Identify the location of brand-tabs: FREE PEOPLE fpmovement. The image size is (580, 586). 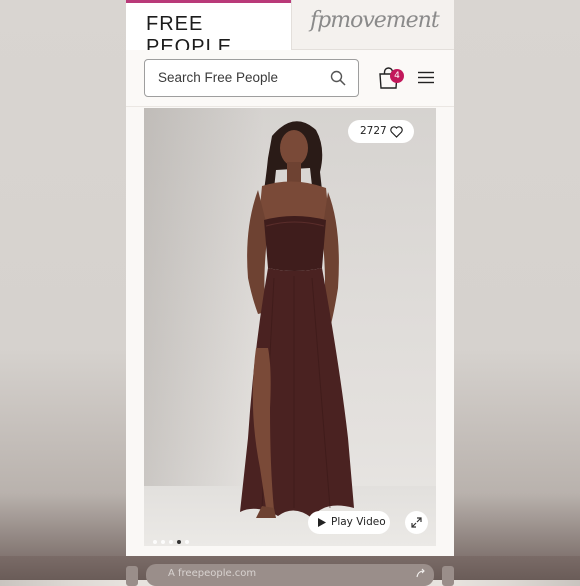
(290, 29).